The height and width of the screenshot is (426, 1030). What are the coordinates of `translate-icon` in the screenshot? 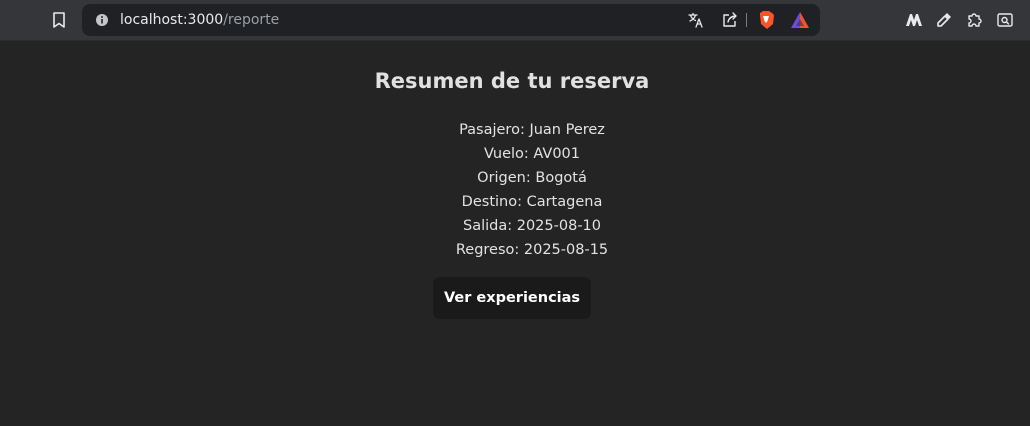 It's located at (696, 20).